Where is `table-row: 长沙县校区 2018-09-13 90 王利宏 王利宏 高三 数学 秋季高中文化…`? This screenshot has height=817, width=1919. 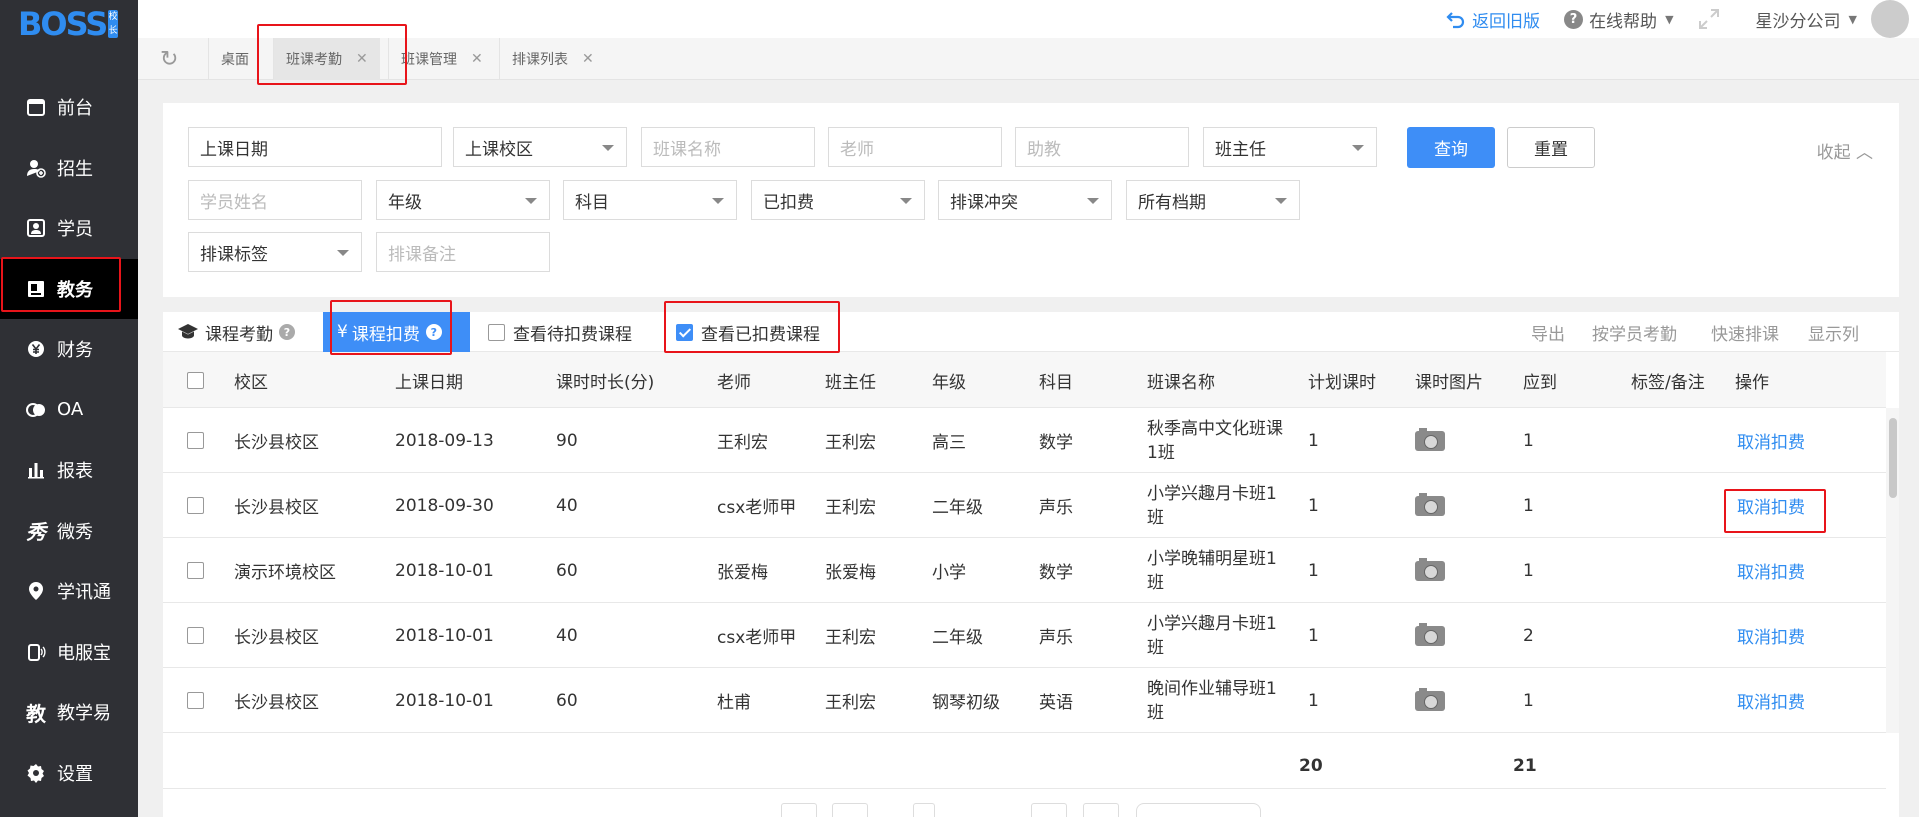
table-row: 长沙县校区 2018-09-13 90 王利宏 王利宏 高三 数学 秋季高中文化… is located at coordinates (1024, 440).